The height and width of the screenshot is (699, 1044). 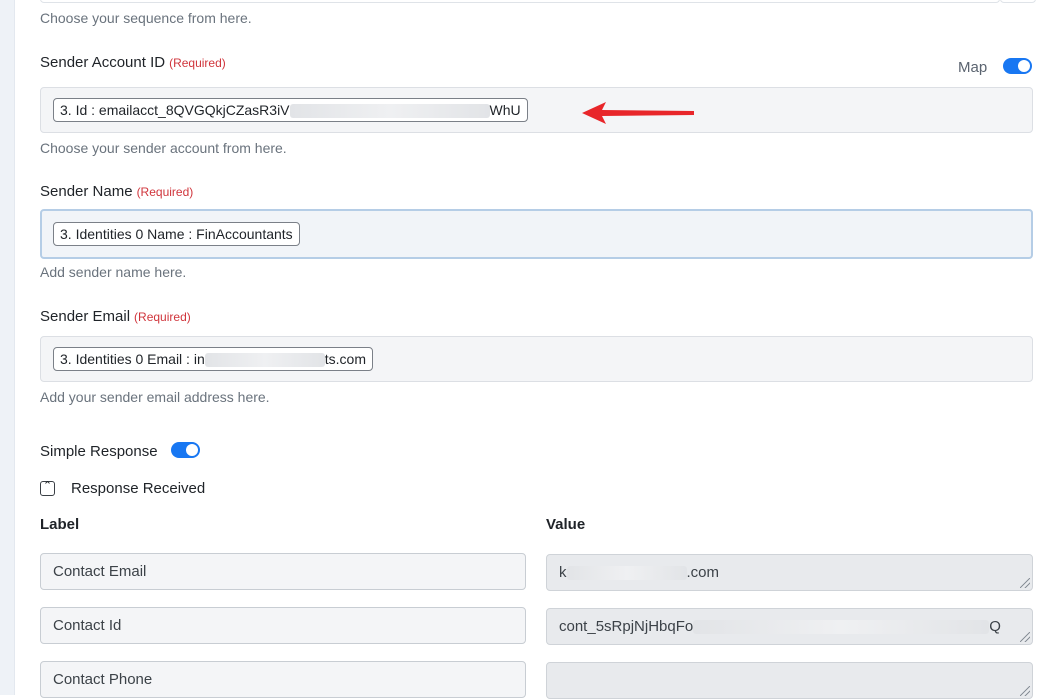 I want to click on red-arrow-annotation, so click(x=638, y=113).